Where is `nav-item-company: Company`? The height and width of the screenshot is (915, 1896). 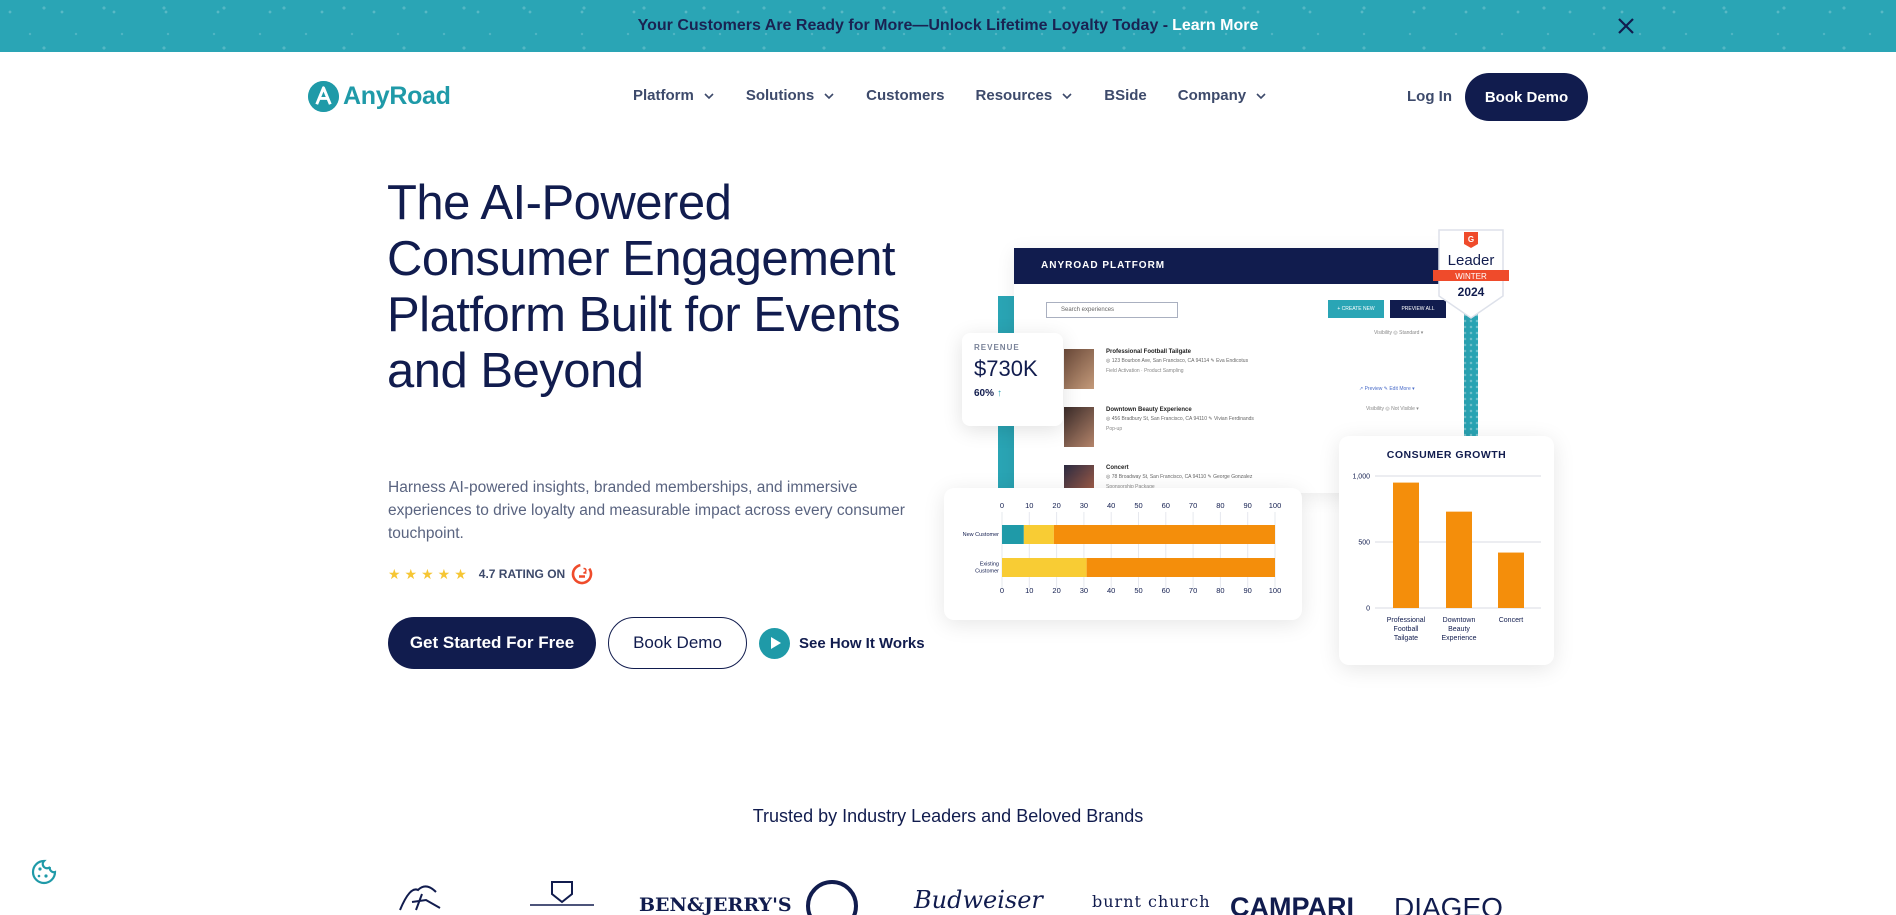
nav-item-company: Company is located at coordinates (1222, 95).